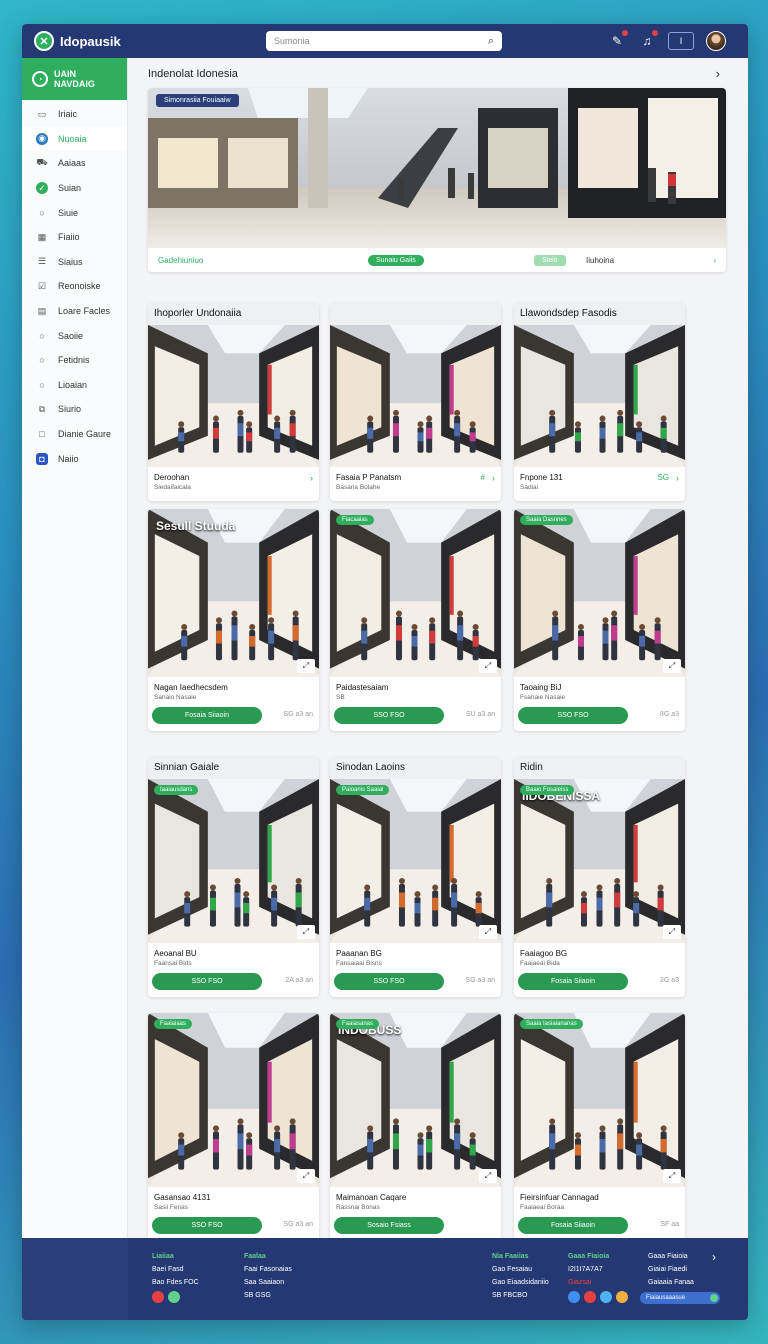  I want to click on sidebar-item: ○ Lioaian, so click(74, 385).